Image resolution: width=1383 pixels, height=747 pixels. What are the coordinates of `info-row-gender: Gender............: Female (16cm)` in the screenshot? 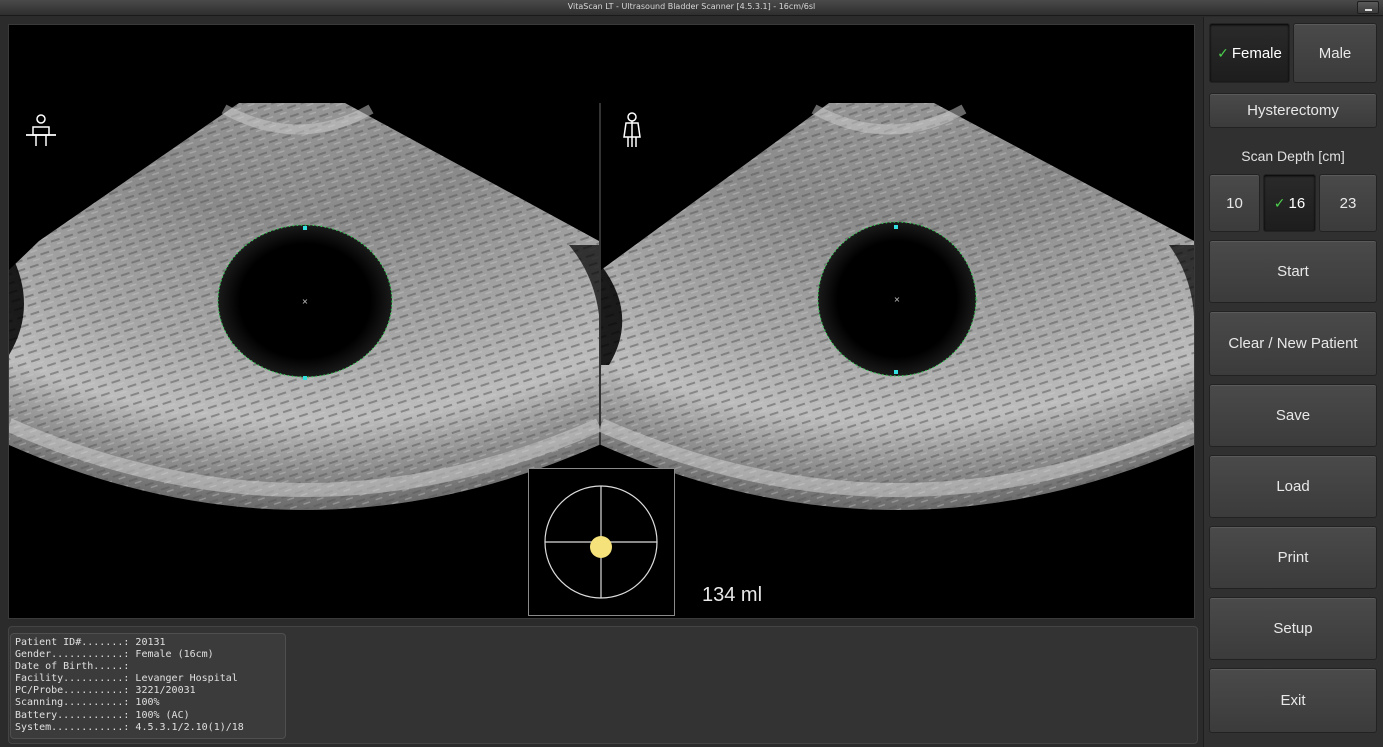 It's located at (114, 655).